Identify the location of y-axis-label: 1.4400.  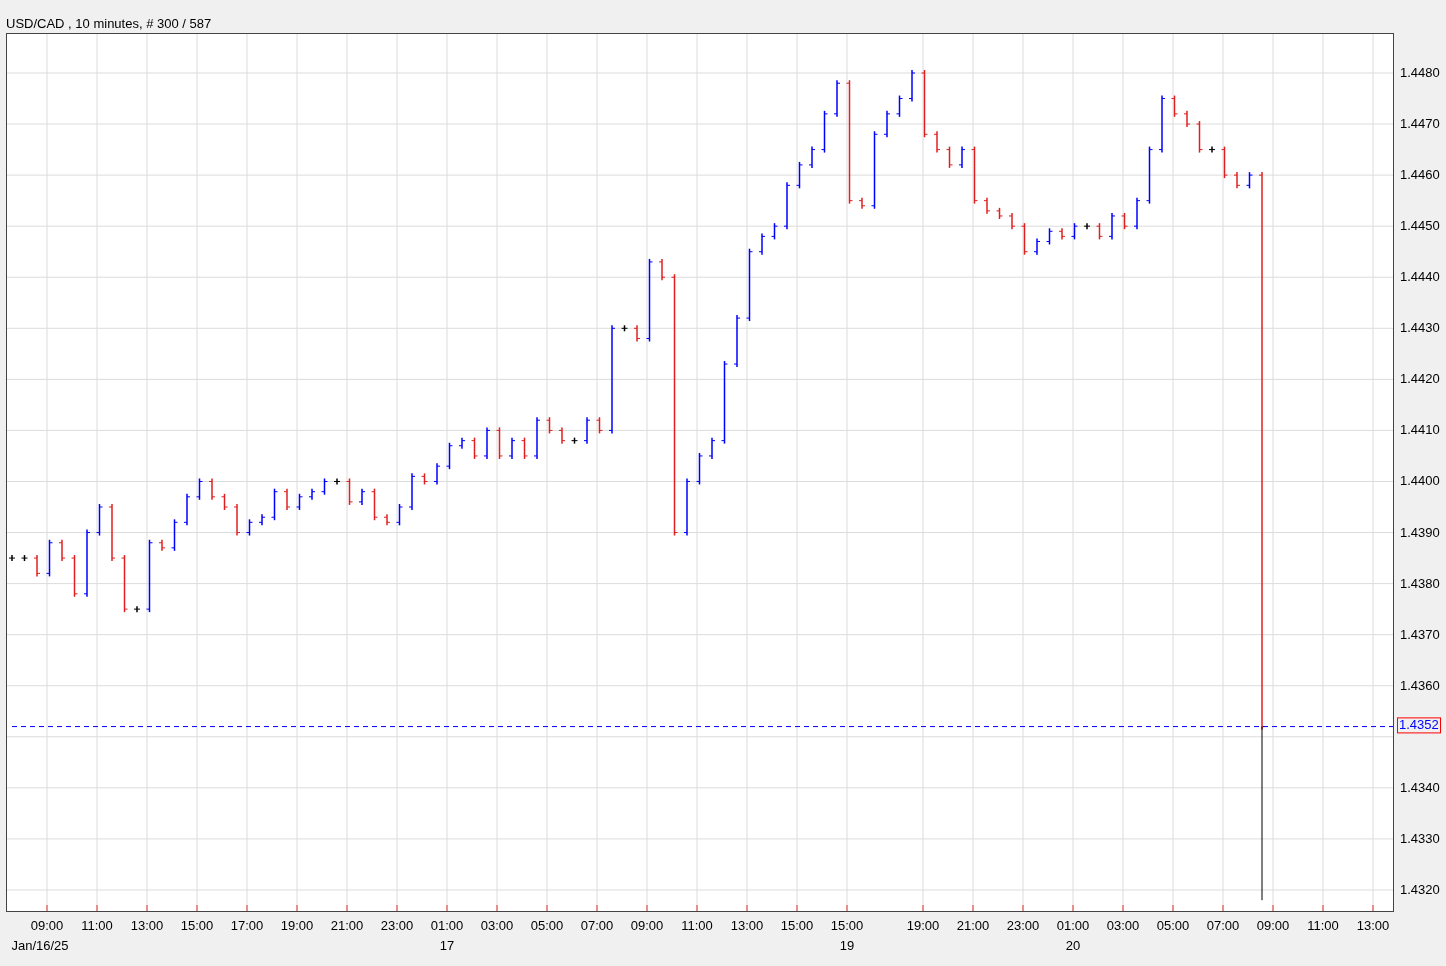
(1420, 481).